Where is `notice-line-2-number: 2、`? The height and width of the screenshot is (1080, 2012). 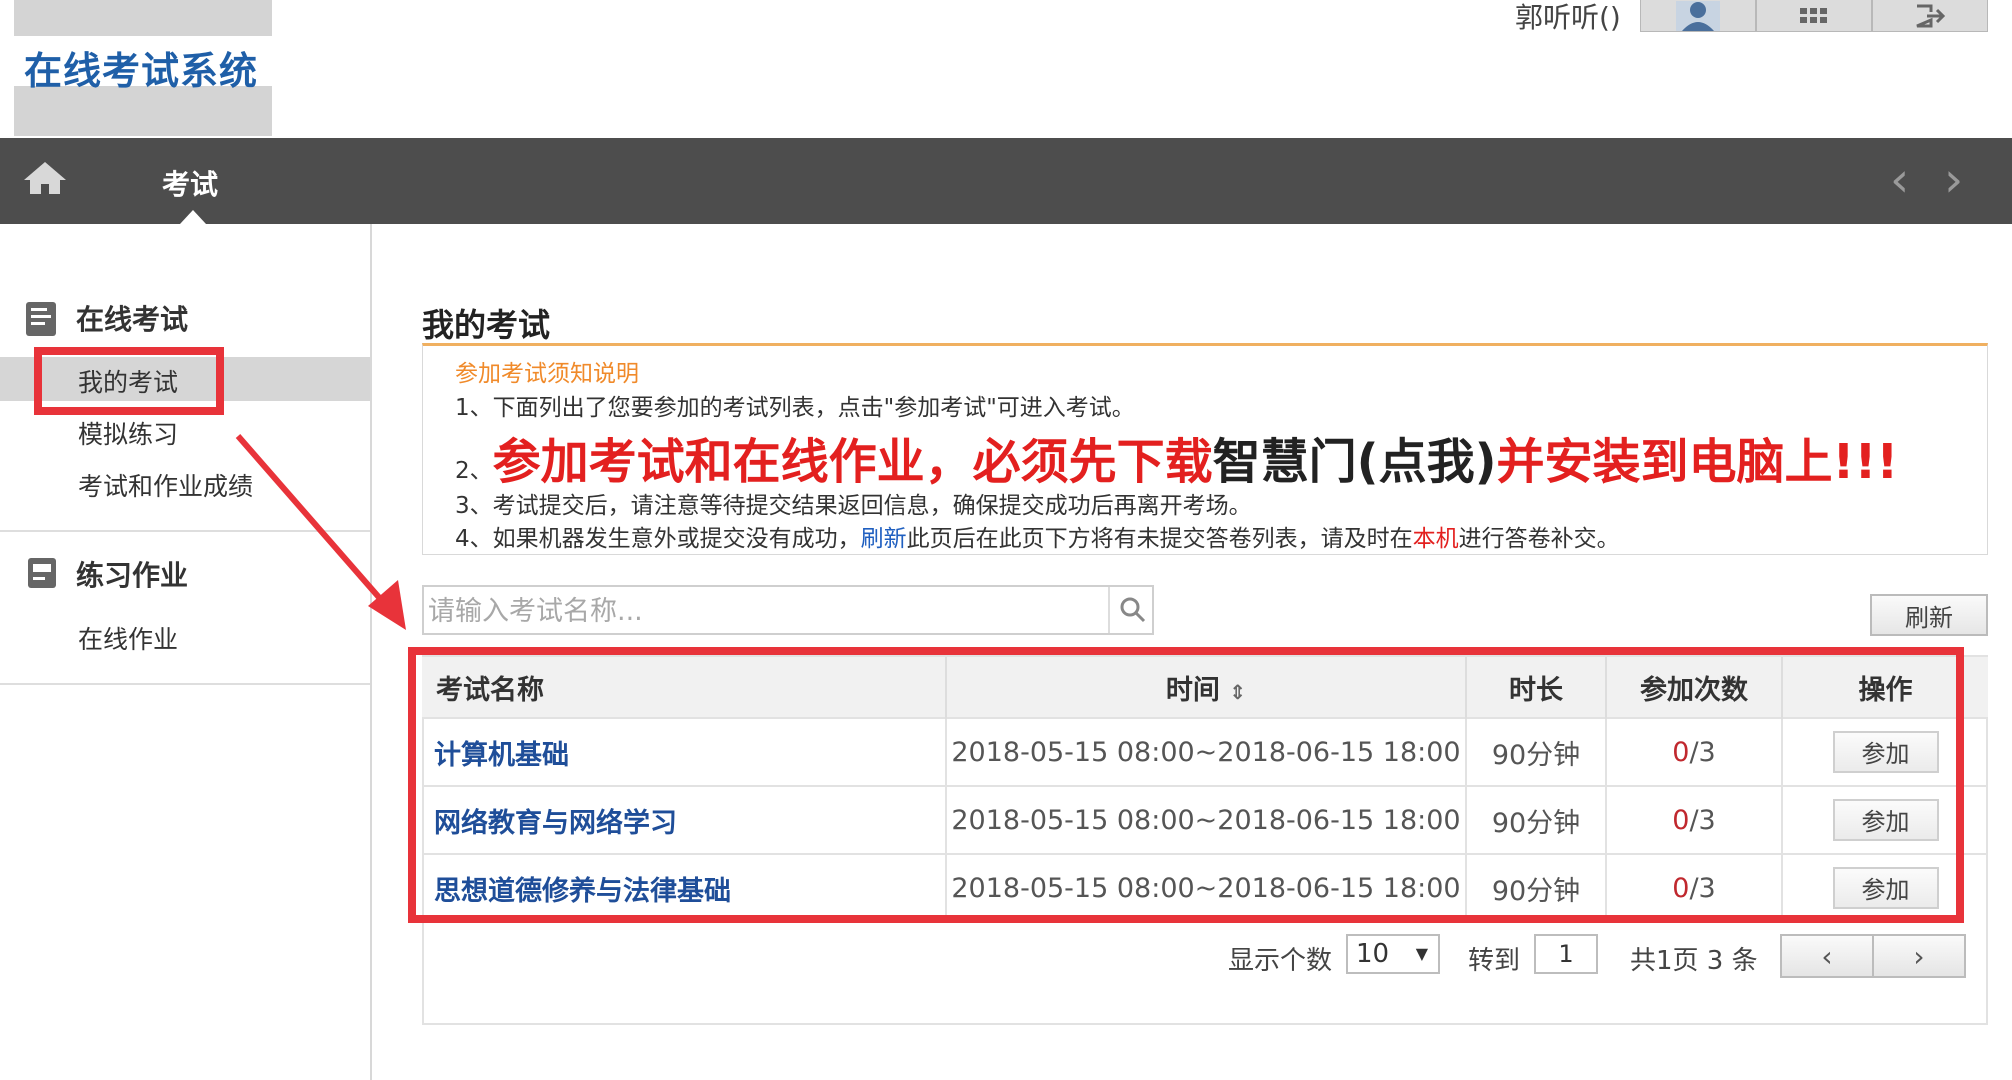 notice-line-2-number: 2、 is located at coordinates (474, 471).